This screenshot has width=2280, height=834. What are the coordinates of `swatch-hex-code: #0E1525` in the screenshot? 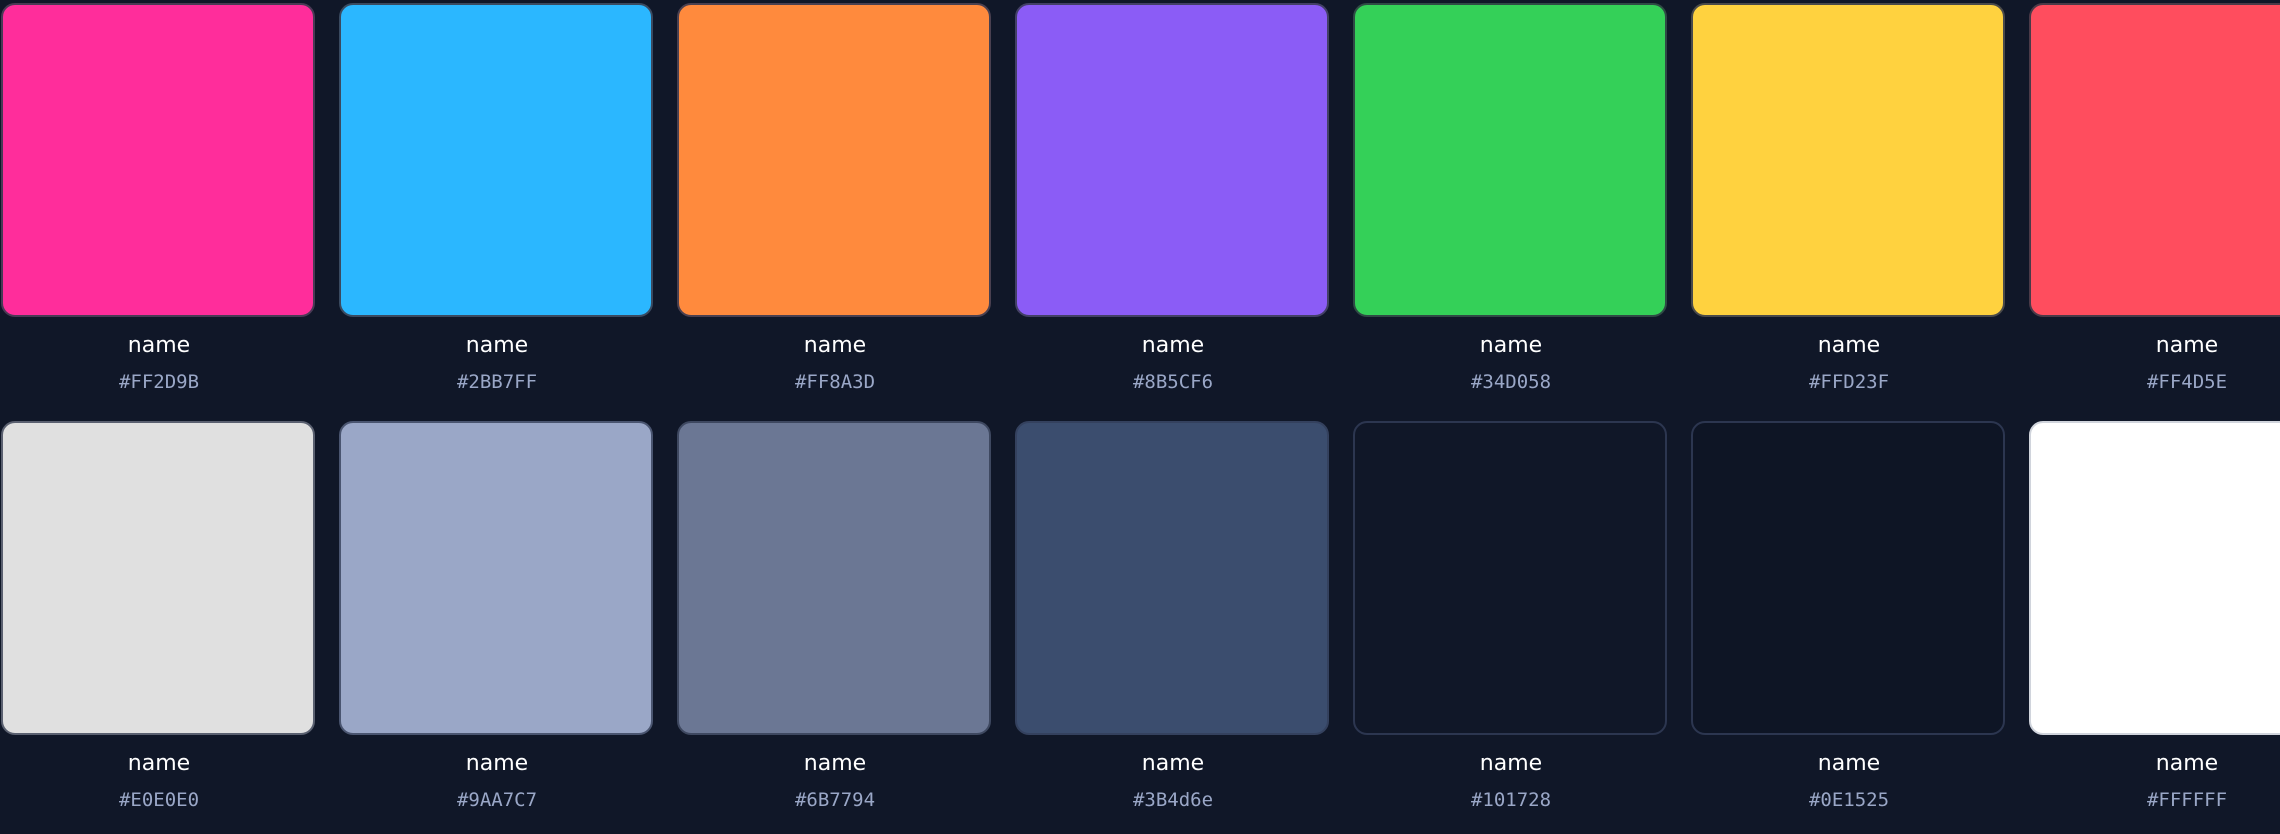 It's located at (1849, 800).